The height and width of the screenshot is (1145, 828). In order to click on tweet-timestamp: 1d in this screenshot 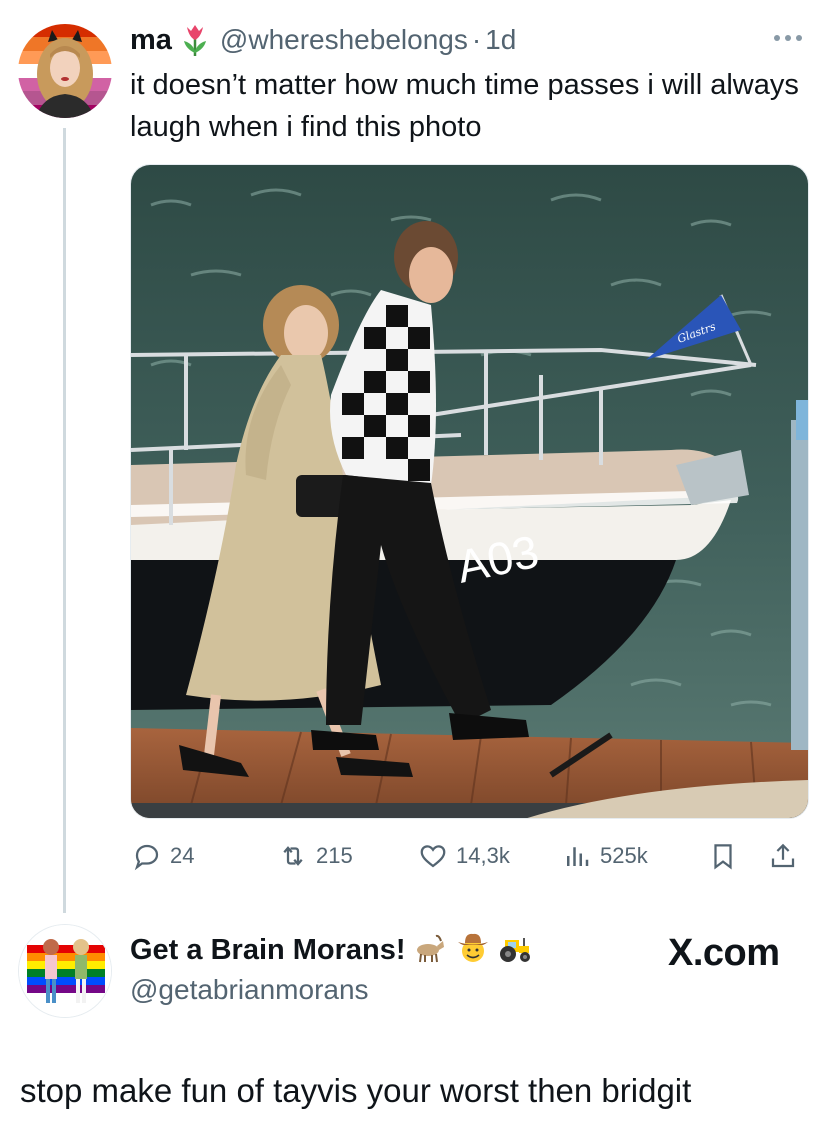, I will do `click(500, 40)`.